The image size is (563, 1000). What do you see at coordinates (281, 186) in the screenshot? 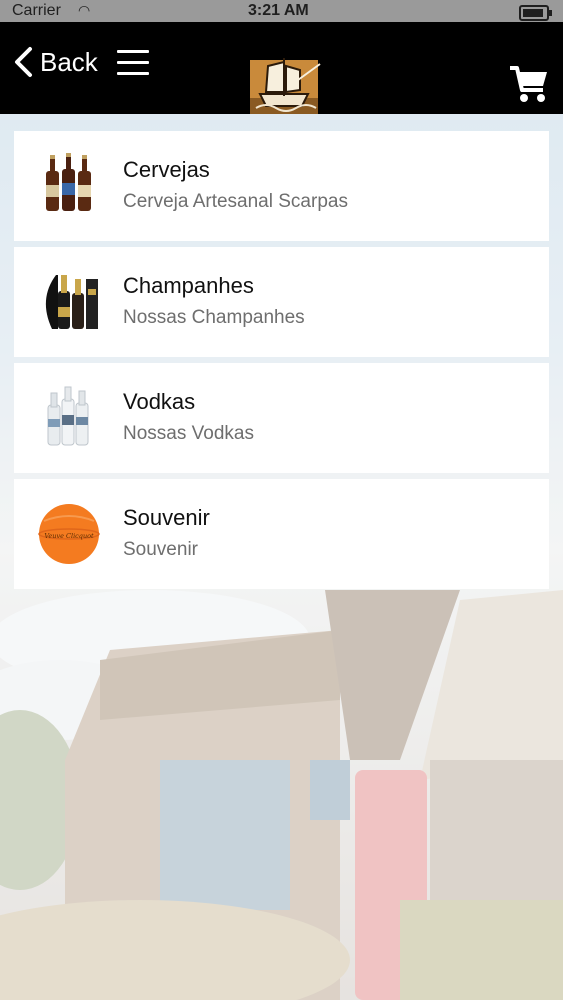
I see `list-item-cervejas: Cervejas Cerveja Artesanal Scarpas` at bounding box center [281, 186].